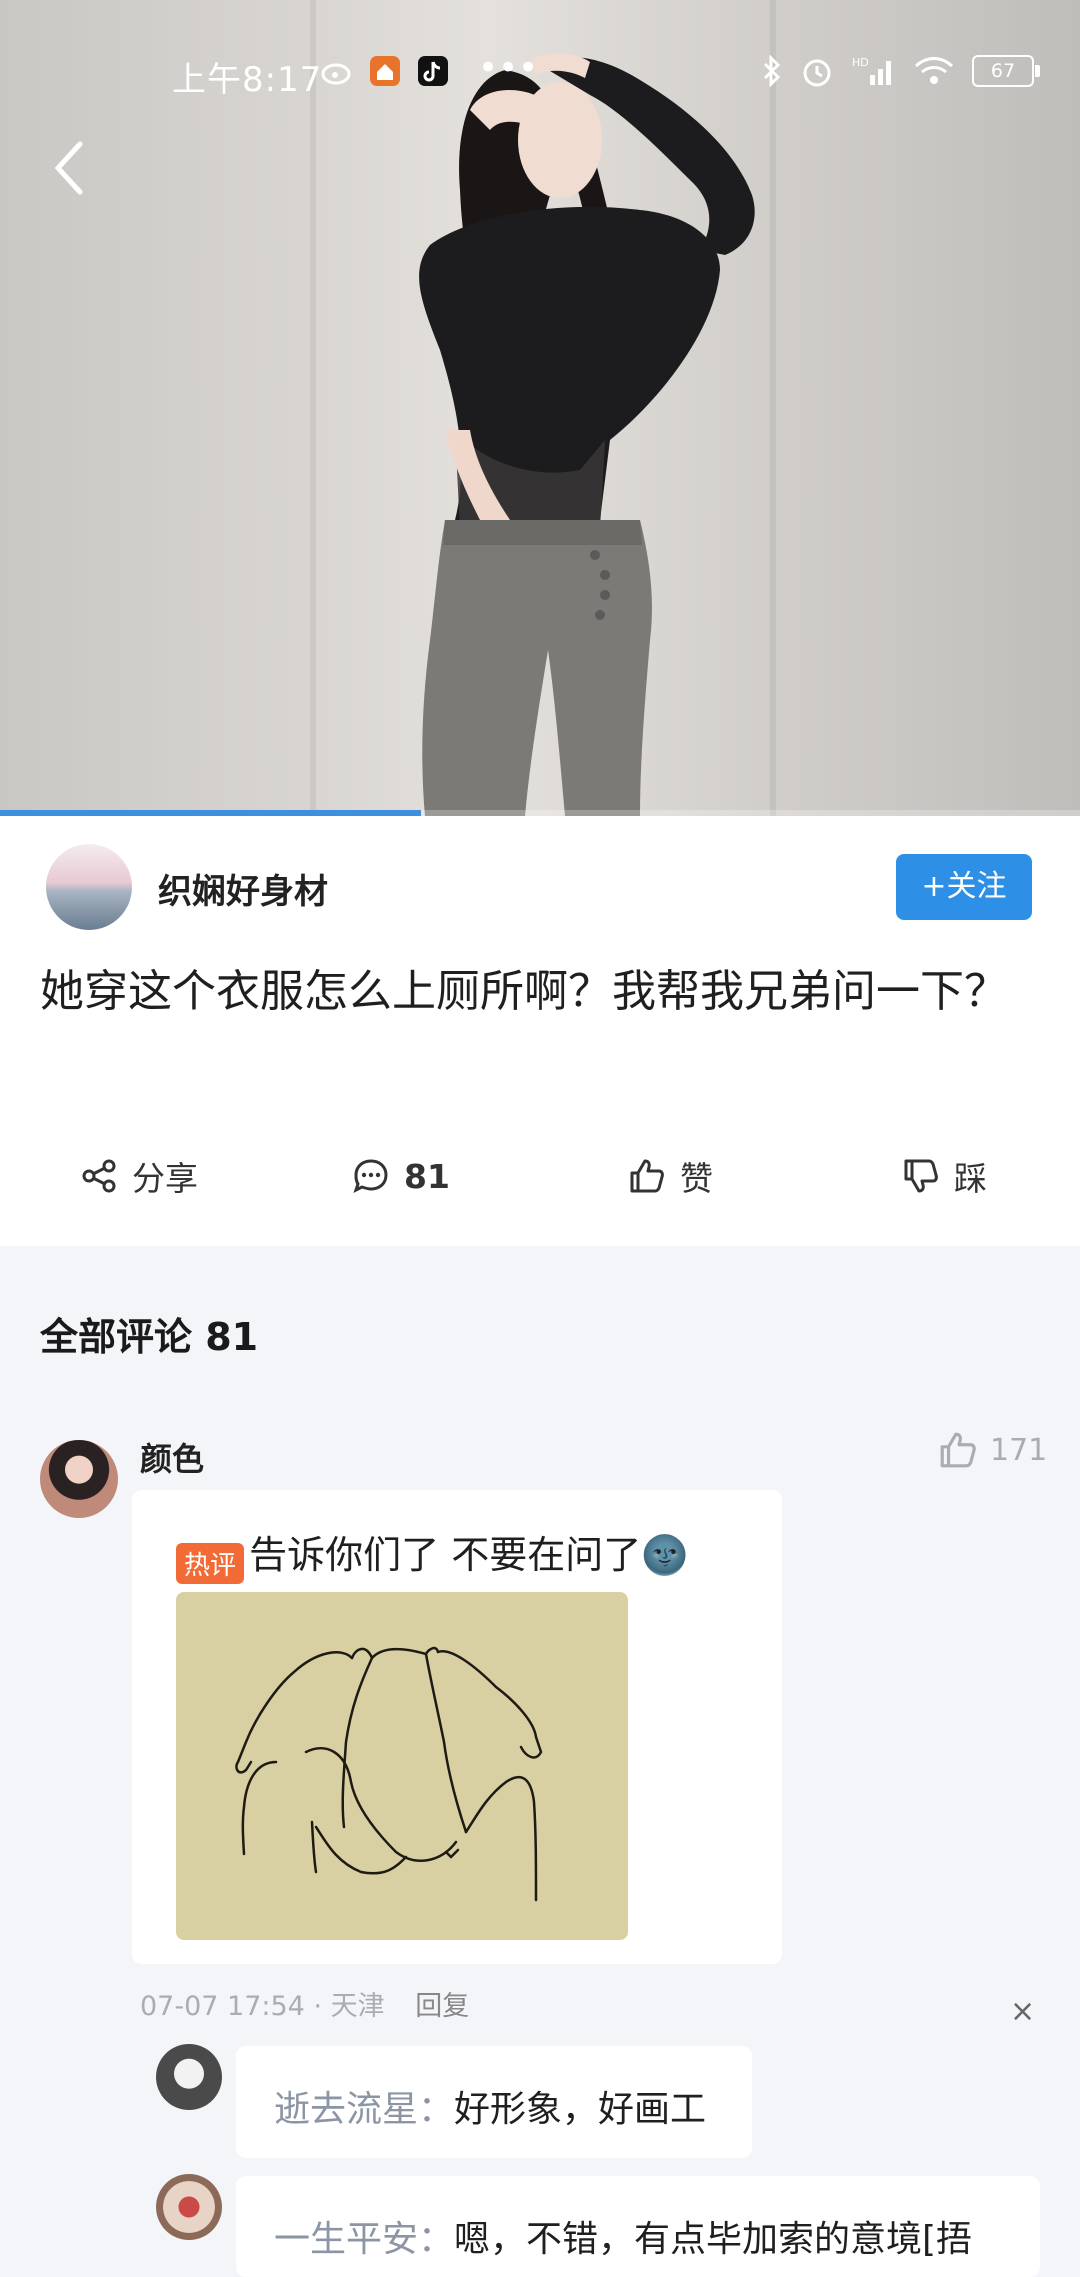 The width and height of the screenshot is (1080, 2277). I want to click on more-notifications-icon: •••, so click(508, 68).